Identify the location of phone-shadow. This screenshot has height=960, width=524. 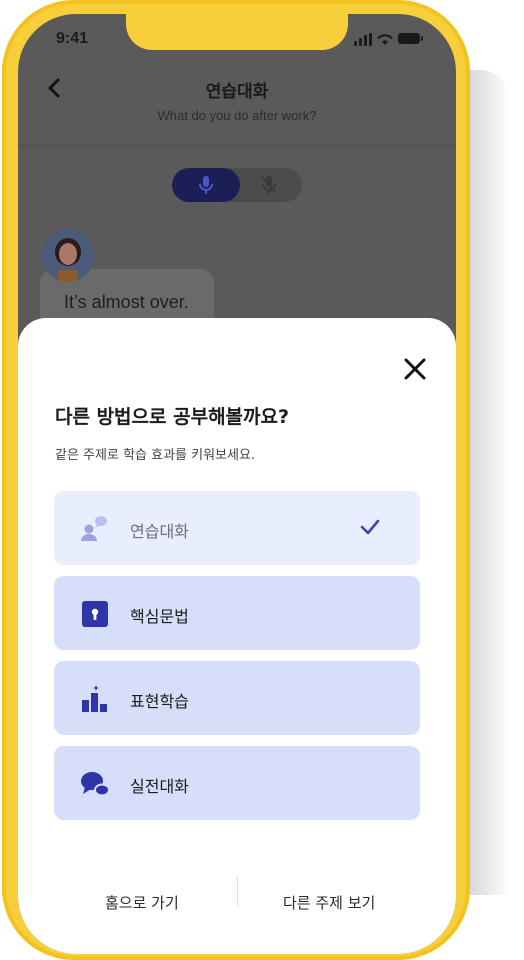
(490, 482).